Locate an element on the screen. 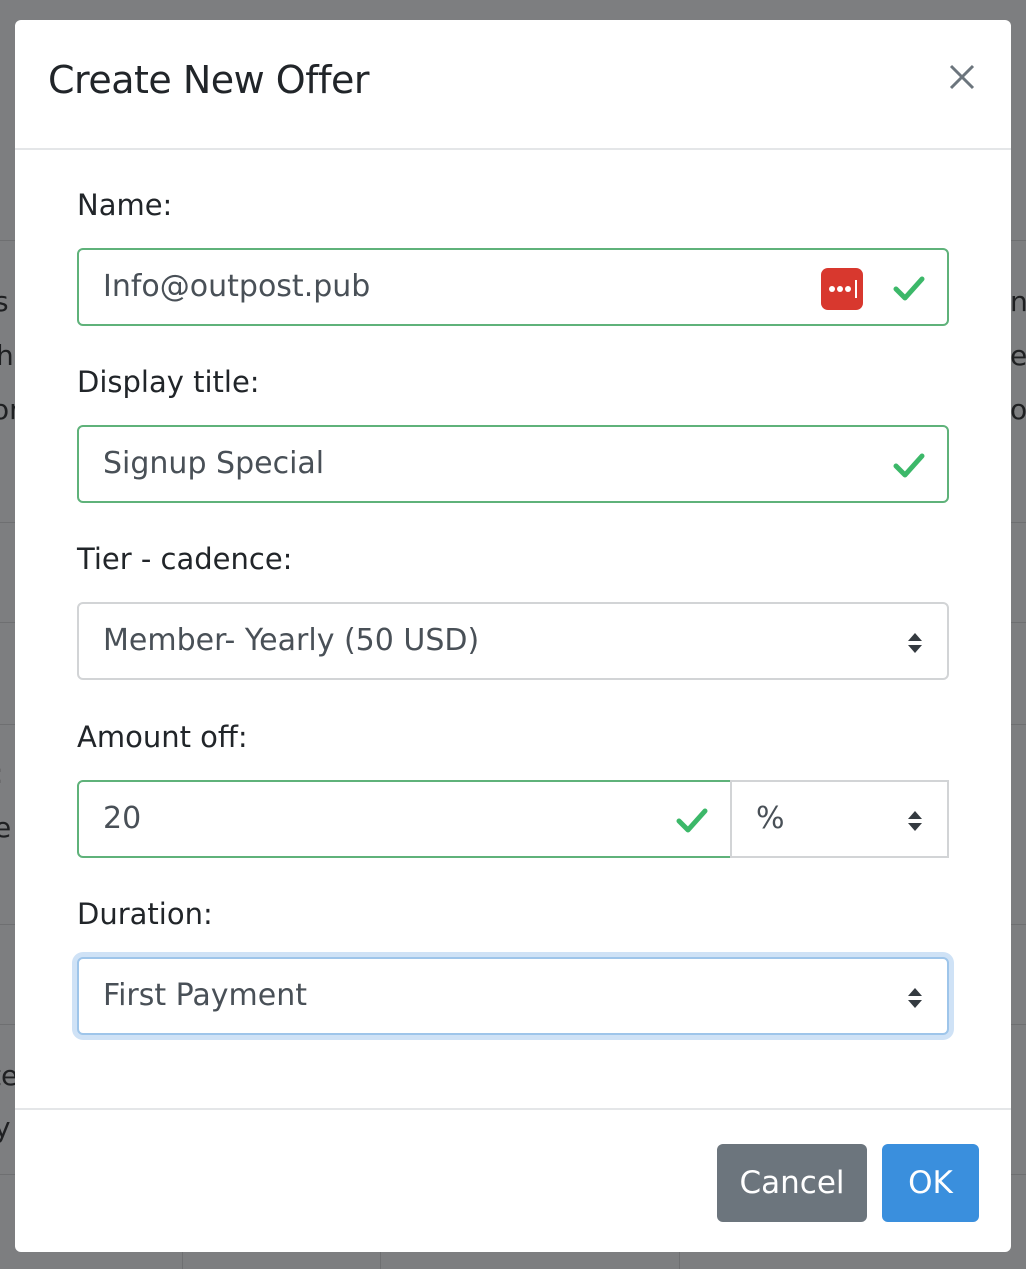 This screenshot has height=1269, width=1026. display-title-label: Display title: is located at coordinates (168, 382).